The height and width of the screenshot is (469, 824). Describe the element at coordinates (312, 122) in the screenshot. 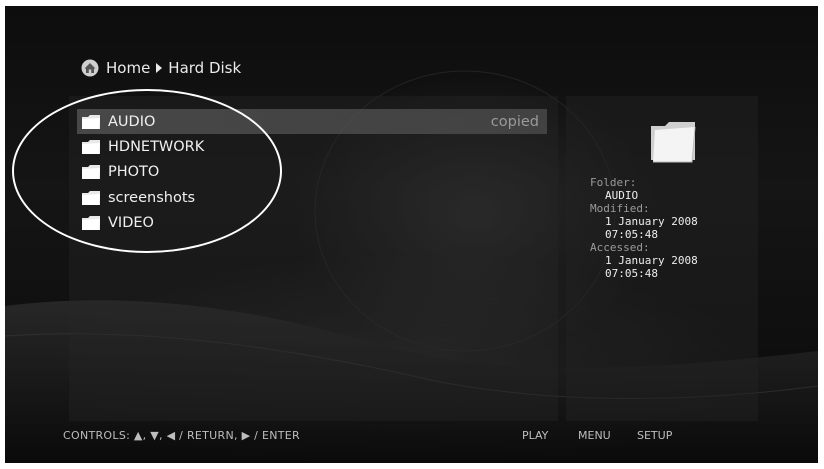

I see `file-row-audio: AUDIO copied` at that location.